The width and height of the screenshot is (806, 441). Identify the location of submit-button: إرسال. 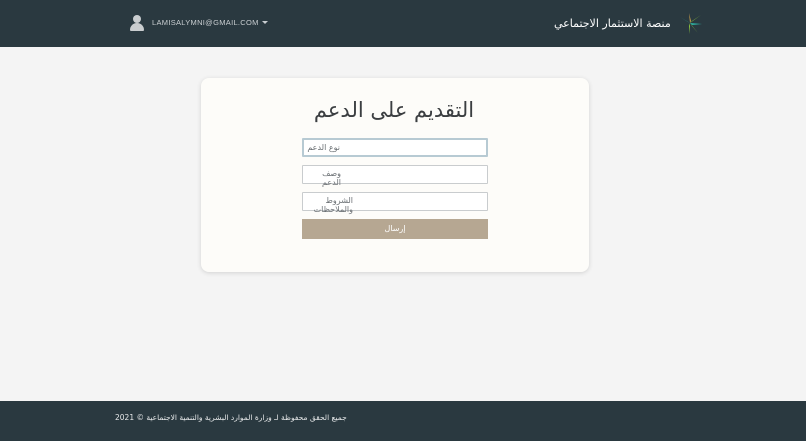
(395, 229).